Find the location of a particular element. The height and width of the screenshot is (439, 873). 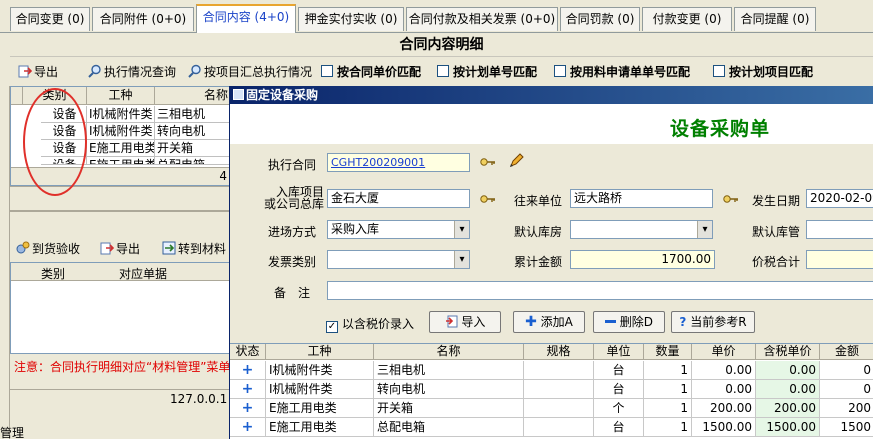

transfer-button: 转到材料 is located at coordinates (194, 249).